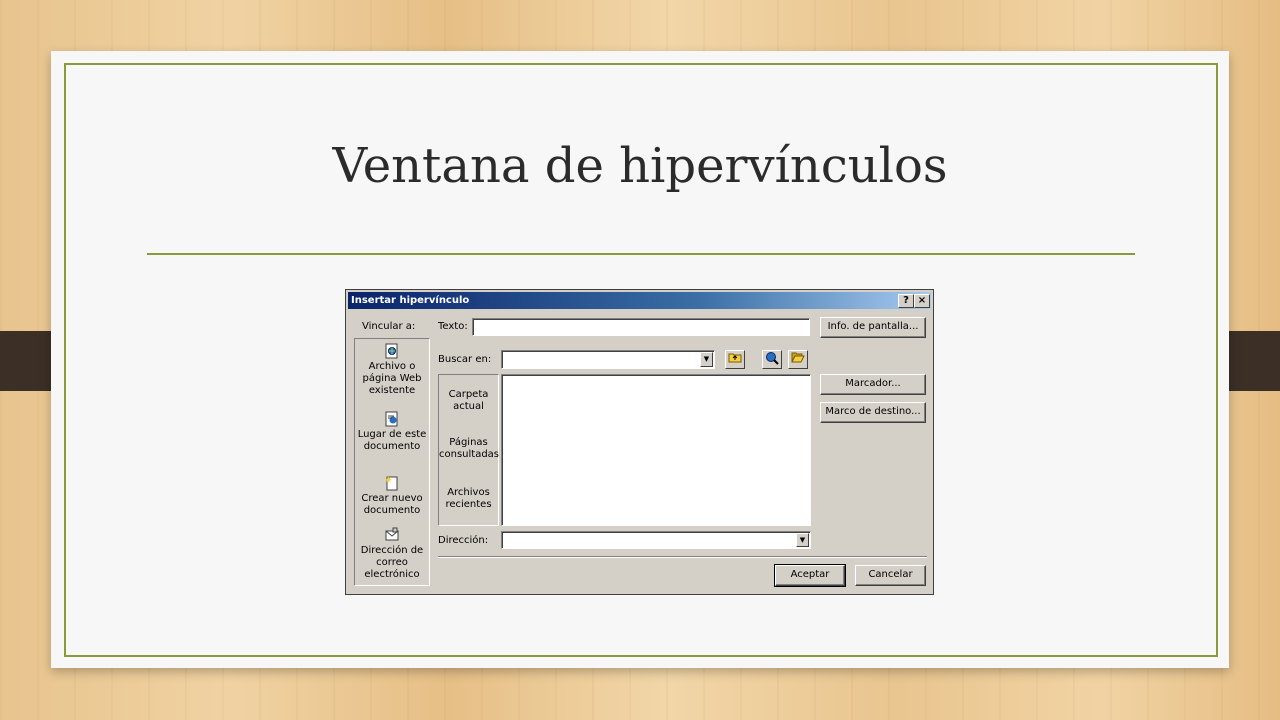 Image resolution: width=1280 pixels, height=720 pixels. I want to click on up-folder-button, so click(735, 359).